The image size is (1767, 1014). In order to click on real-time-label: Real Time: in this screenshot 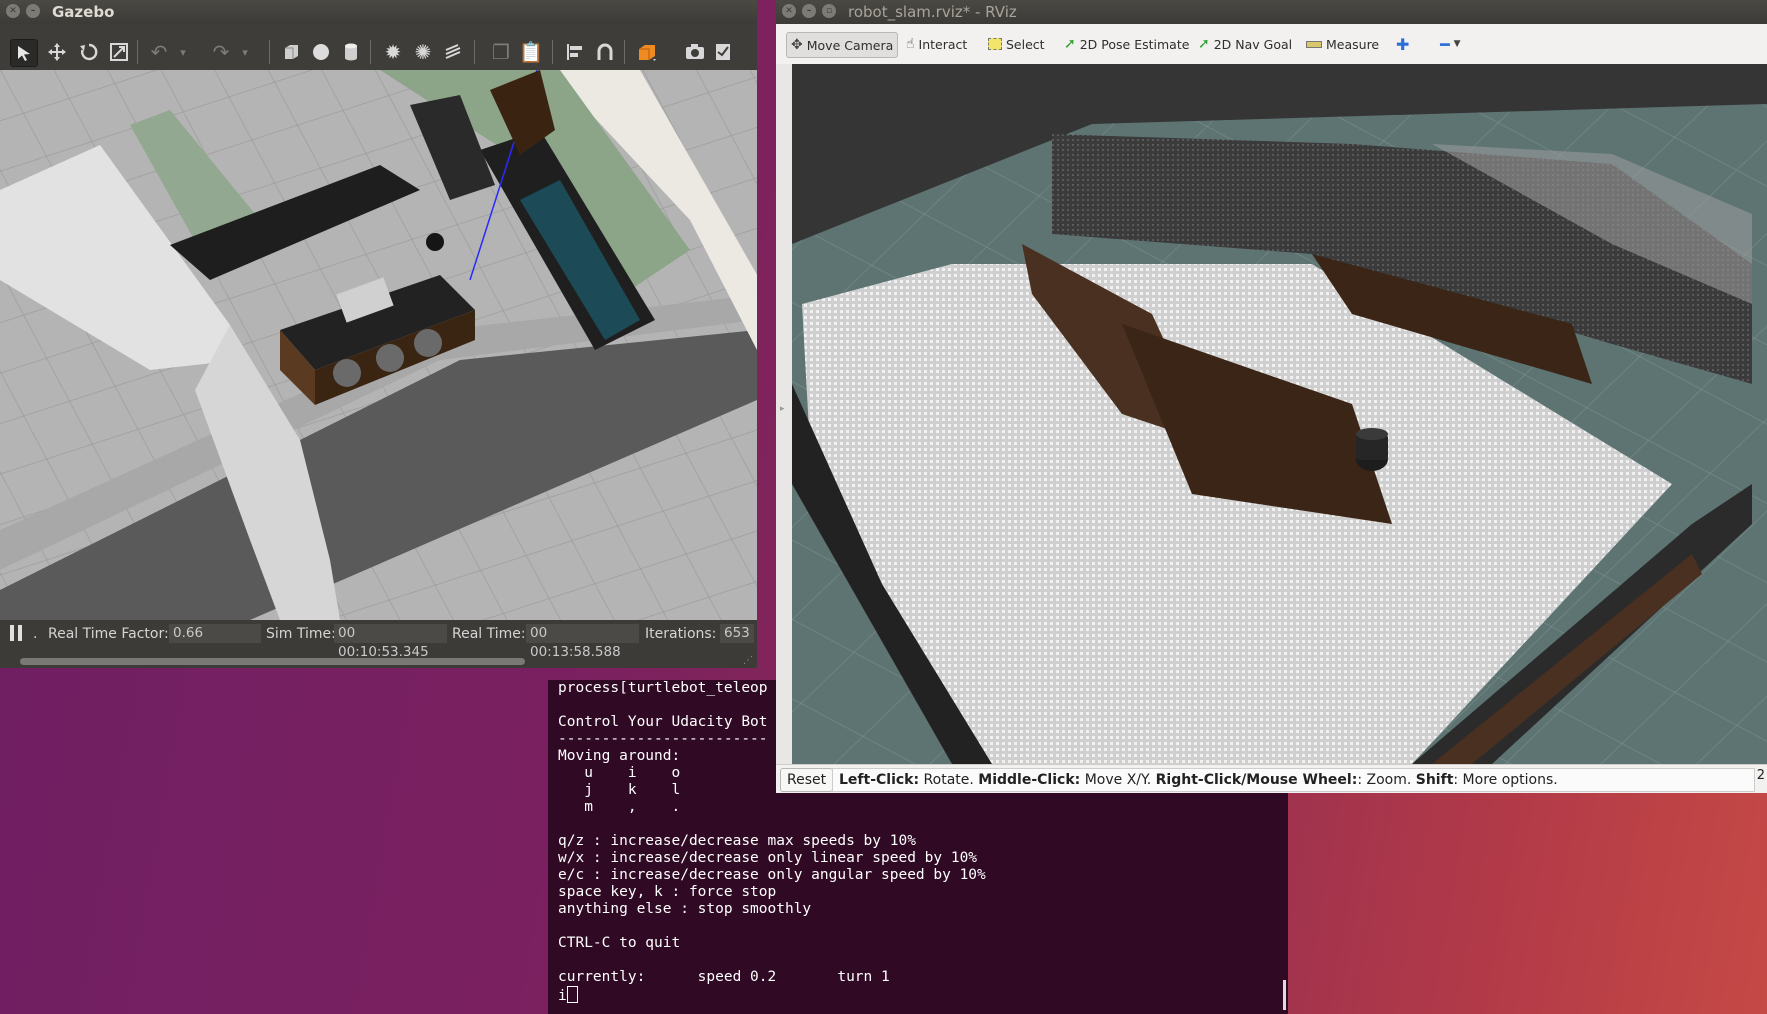, I will do `click(489, 634)`.